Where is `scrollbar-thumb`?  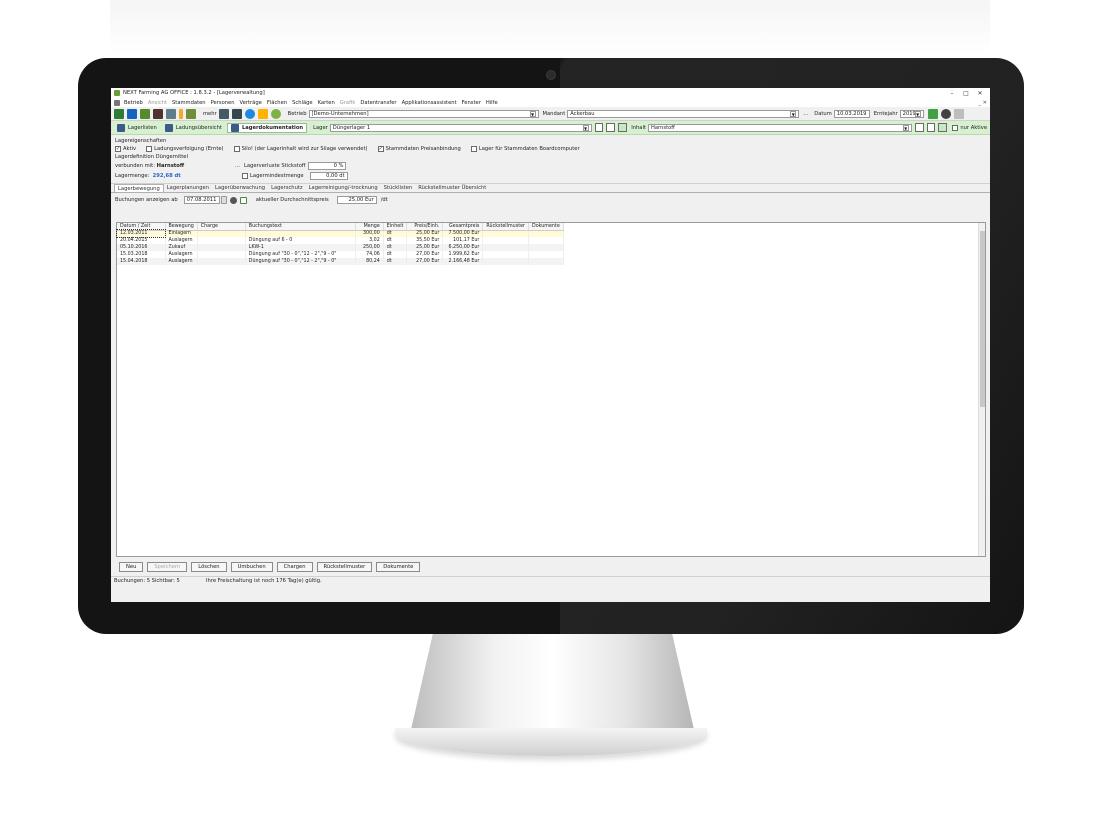
scrollbar-thumb is located at coordinates (982, 319).